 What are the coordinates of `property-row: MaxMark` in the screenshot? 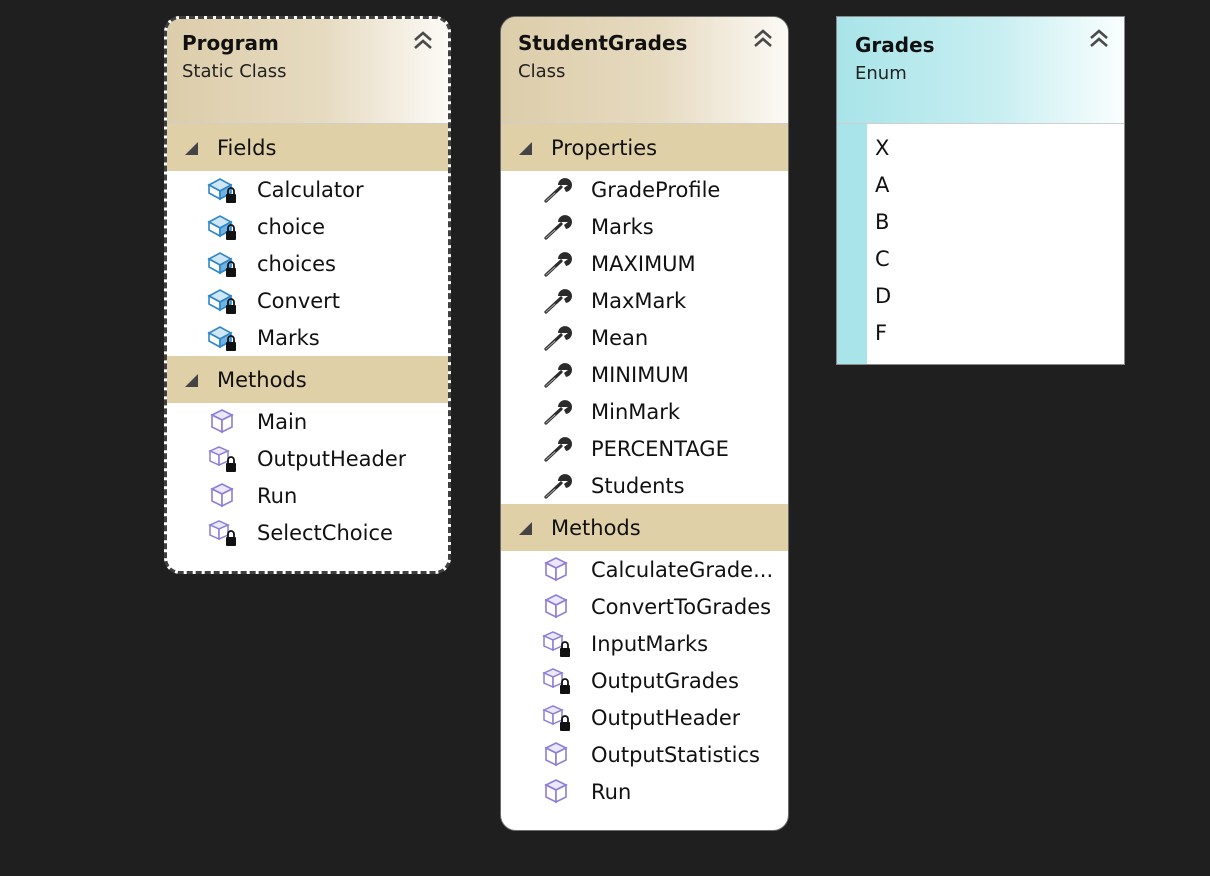 It's located at (644, 300).